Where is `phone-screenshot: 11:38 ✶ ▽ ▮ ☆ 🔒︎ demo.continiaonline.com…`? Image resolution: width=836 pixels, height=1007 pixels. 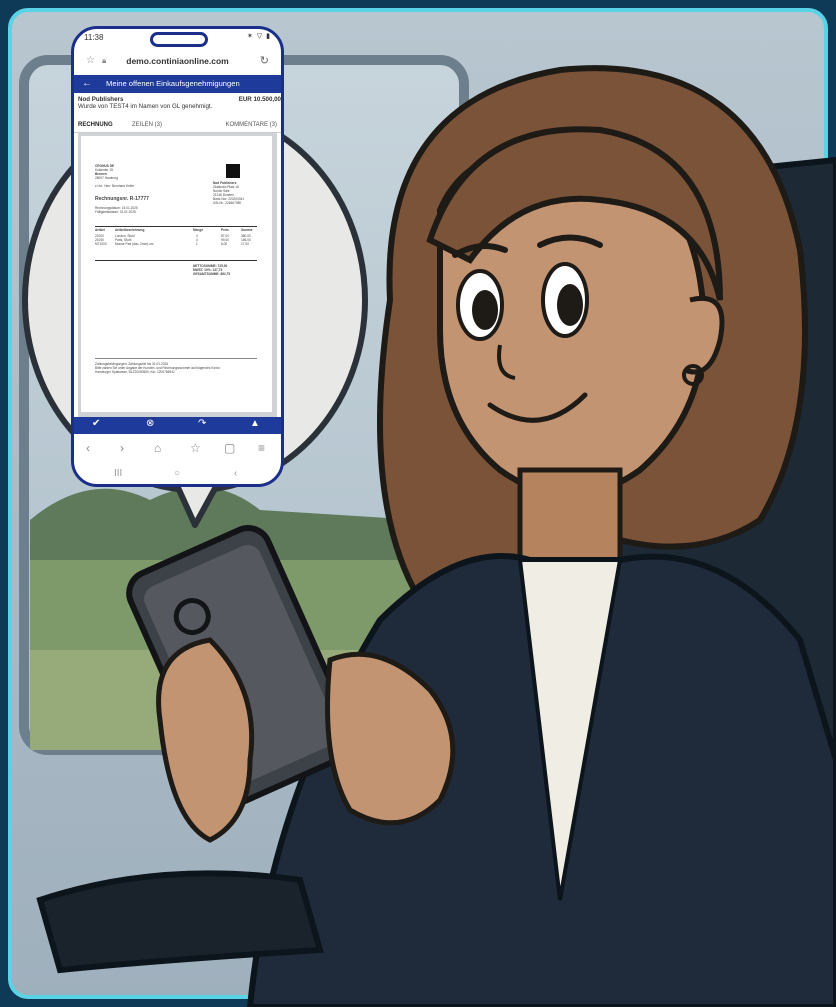 phone-screenshot: 11:38 ✶ ▽ ▮ ☆ 🔒︎ demo.continiaonline.com… is located at coordinates (177, 256).